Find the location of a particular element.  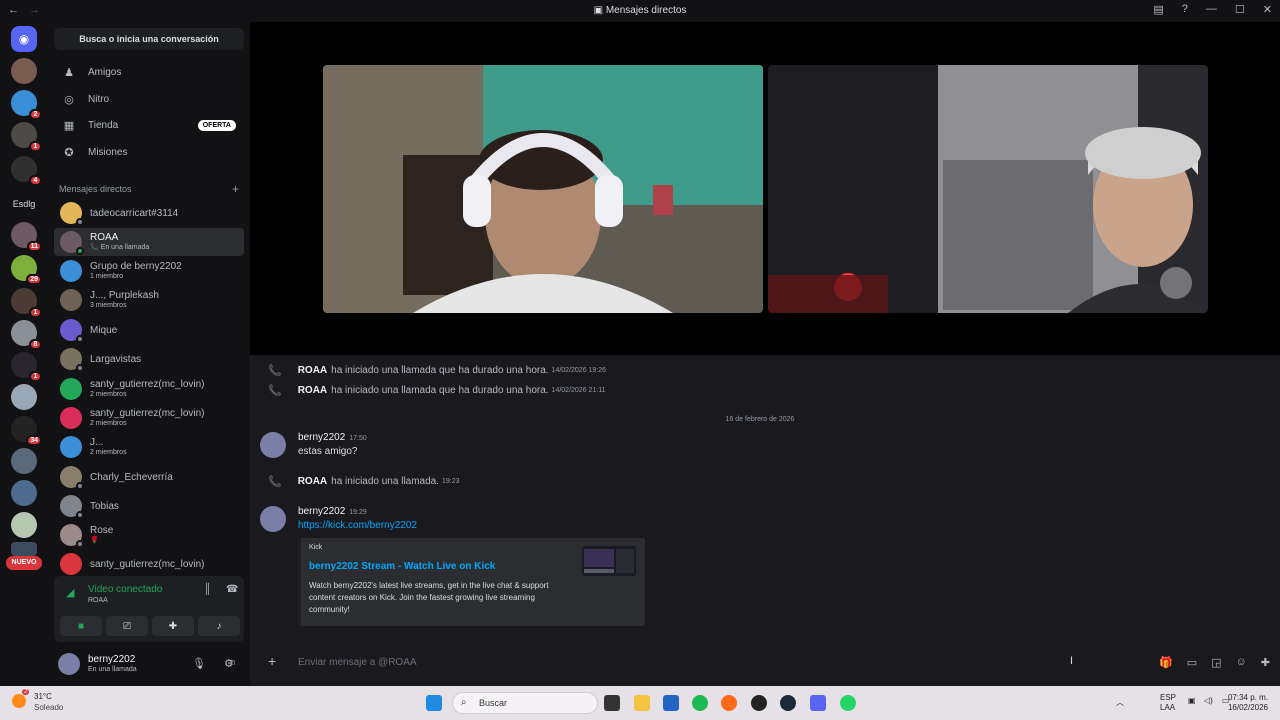

new-badge: NUEVO is located at coordinates (24, 563).